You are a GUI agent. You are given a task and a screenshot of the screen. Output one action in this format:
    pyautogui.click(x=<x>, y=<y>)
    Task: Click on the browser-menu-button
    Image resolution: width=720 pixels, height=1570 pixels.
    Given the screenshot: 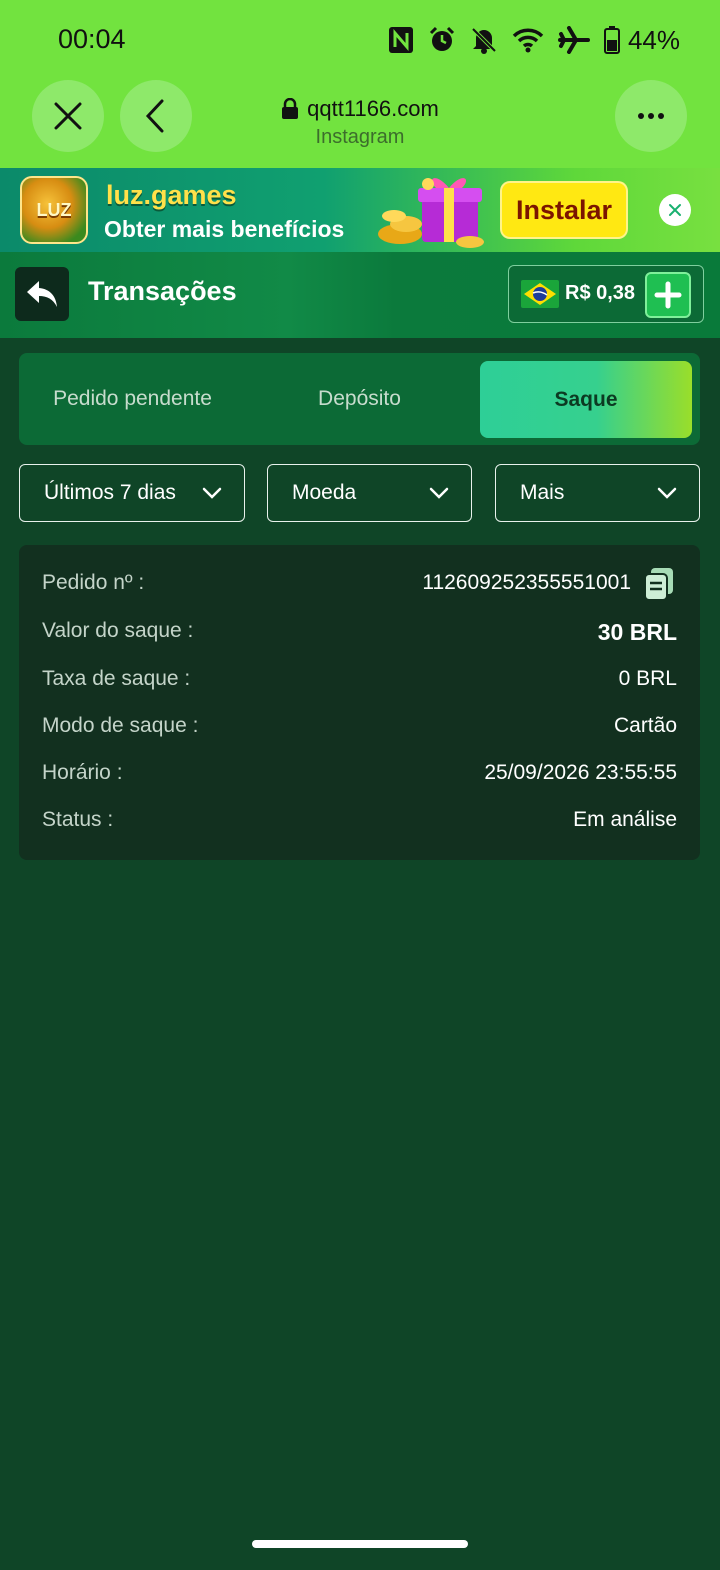 What is the action you would take?
    pyautogui.click(x=651, y=116)
    